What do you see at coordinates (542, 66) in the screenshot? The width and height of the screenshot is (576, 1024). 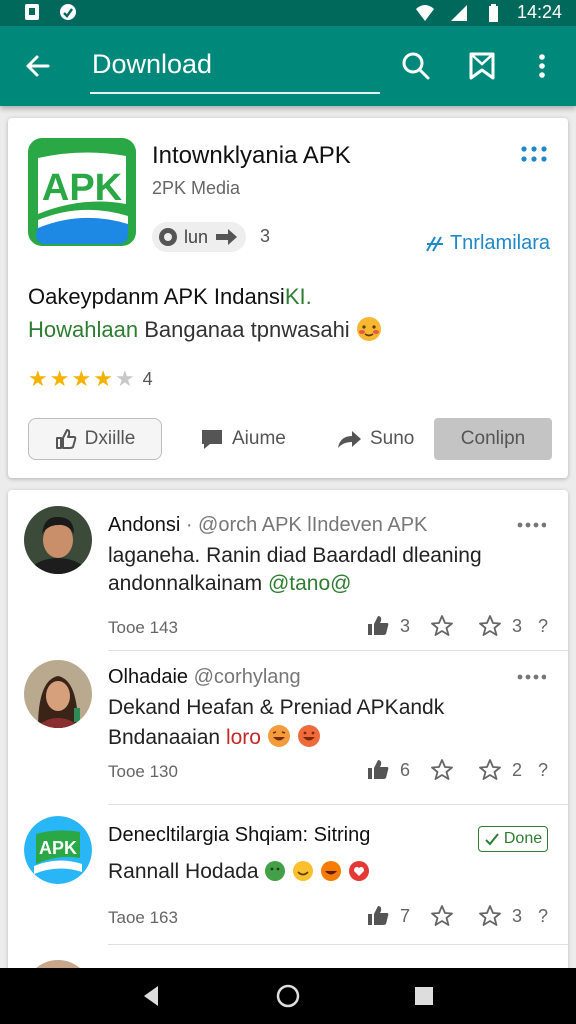 I see `overflow-menu-icon` at bounding box center [542, 66].